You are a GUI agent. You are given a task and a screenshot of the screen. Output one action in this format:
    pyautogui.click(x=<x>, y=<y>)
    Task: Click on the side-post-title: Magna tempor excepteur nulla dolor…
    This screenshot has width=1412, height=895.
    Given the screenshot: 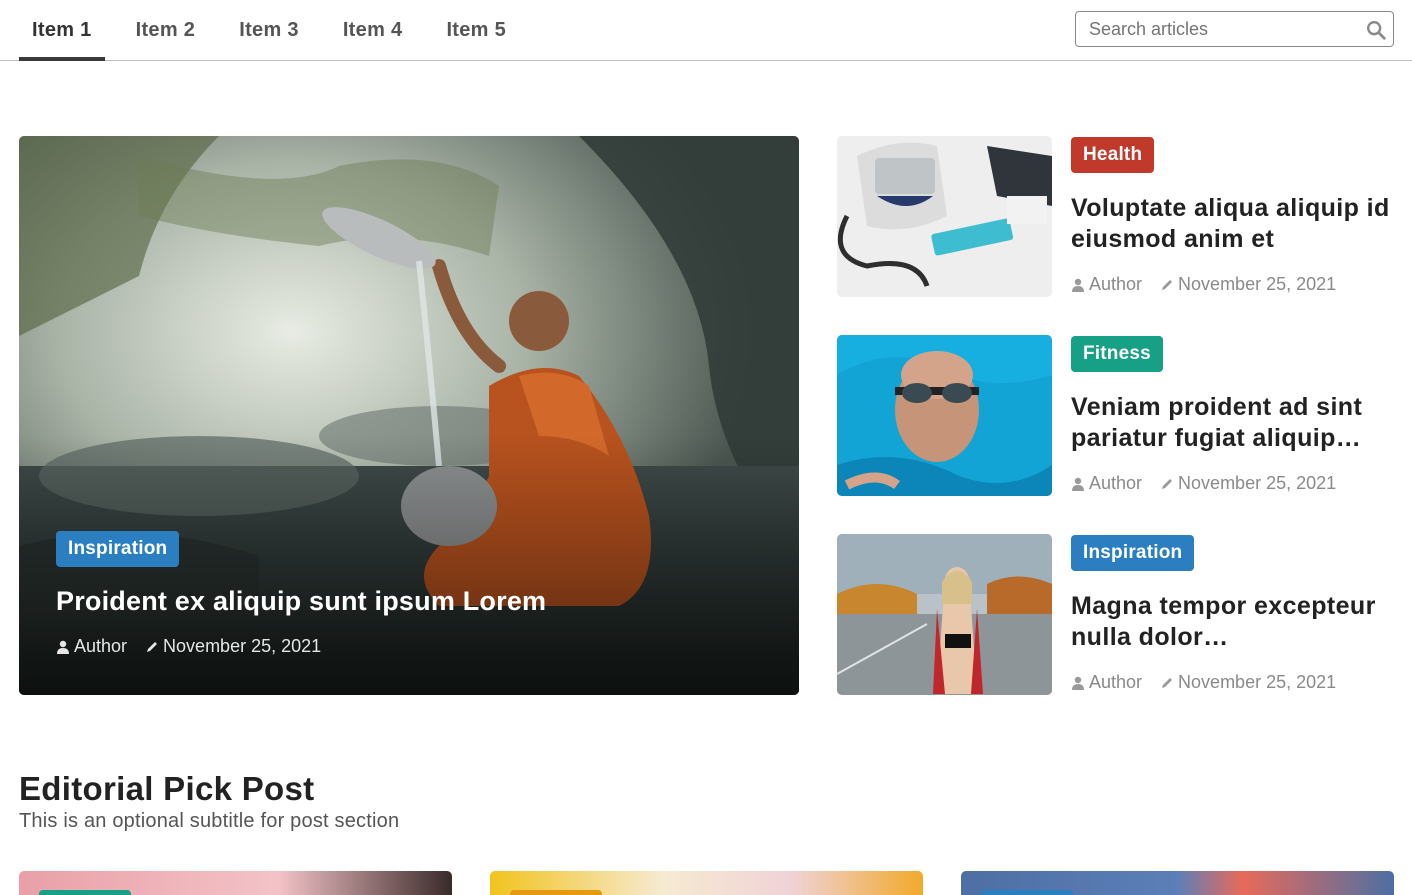 What is the action you would take?
    pyautogui.click(x=1232, y=622)
    